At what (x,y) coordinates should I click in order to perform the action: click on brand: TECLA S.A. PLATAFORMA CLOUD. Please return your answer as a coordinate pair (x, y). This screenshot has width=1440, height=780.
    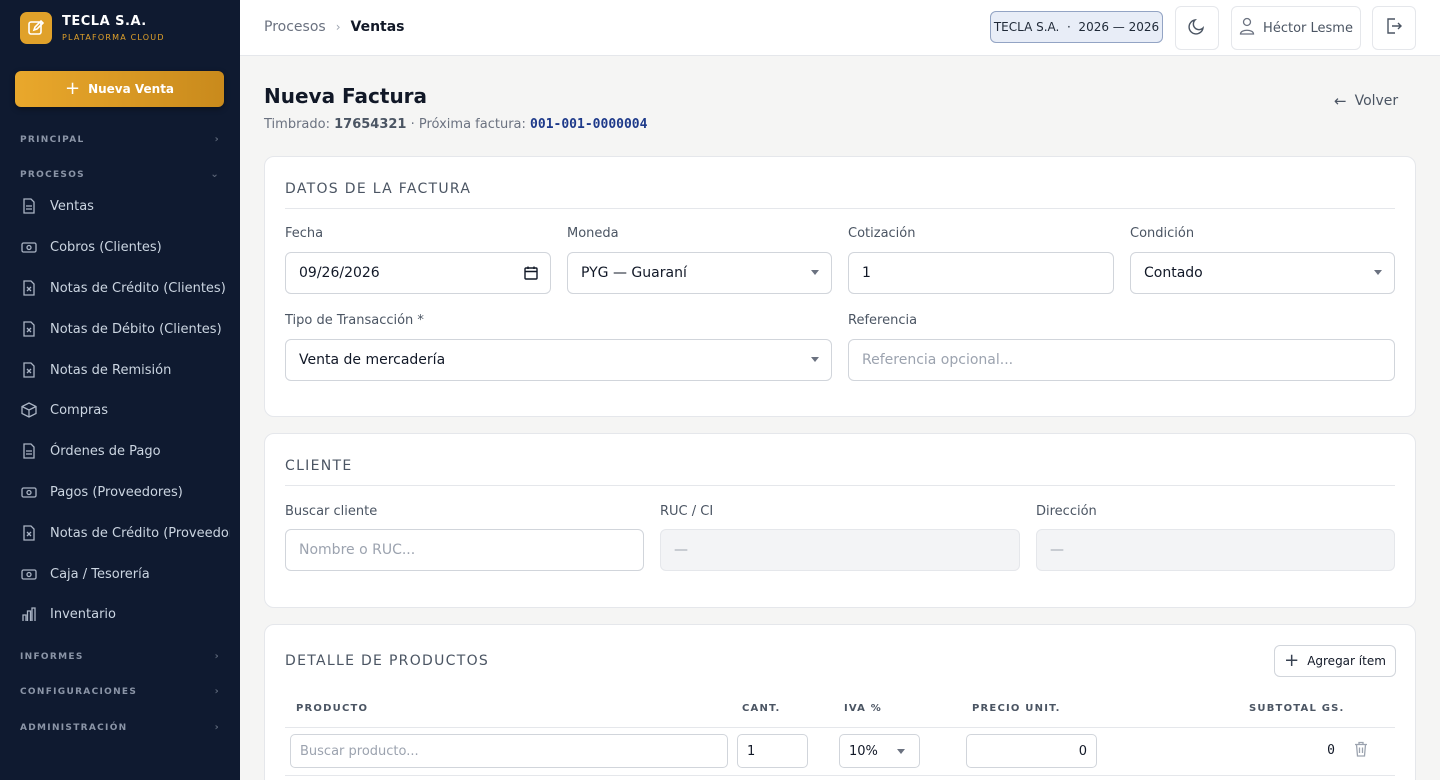
    Looking at the image, I should click on (120, 28).